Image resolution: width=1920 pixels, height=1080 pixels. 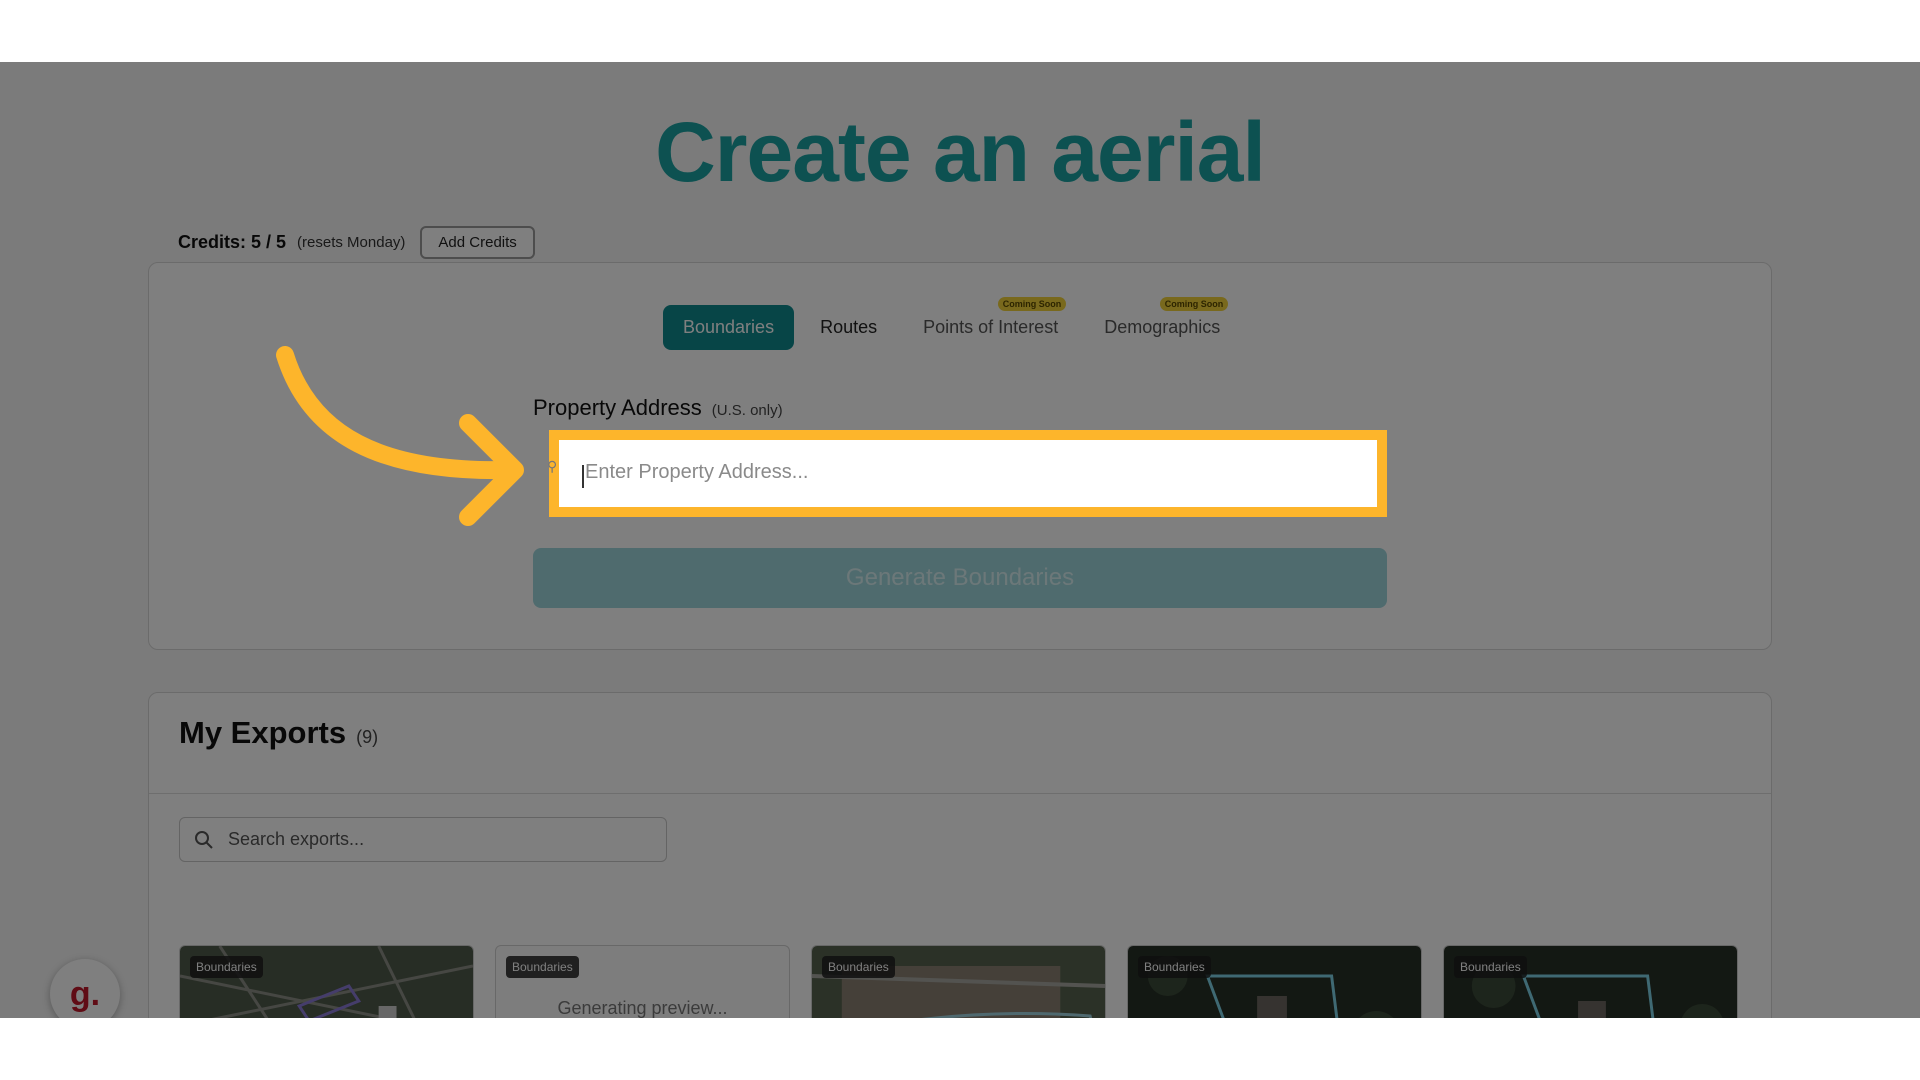 I want to click on address-hint: (U.S. only), so click(x=747, y=410).